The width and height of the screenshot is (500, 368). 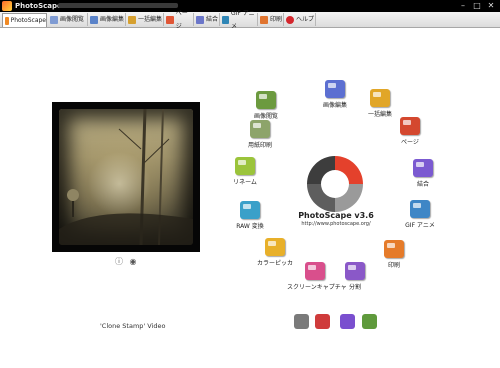 What do you see at coordinates (126, 261) in the screenshot?
I see `photo-action-icons: ⓘ ◉` at bounding box center [126, 261].